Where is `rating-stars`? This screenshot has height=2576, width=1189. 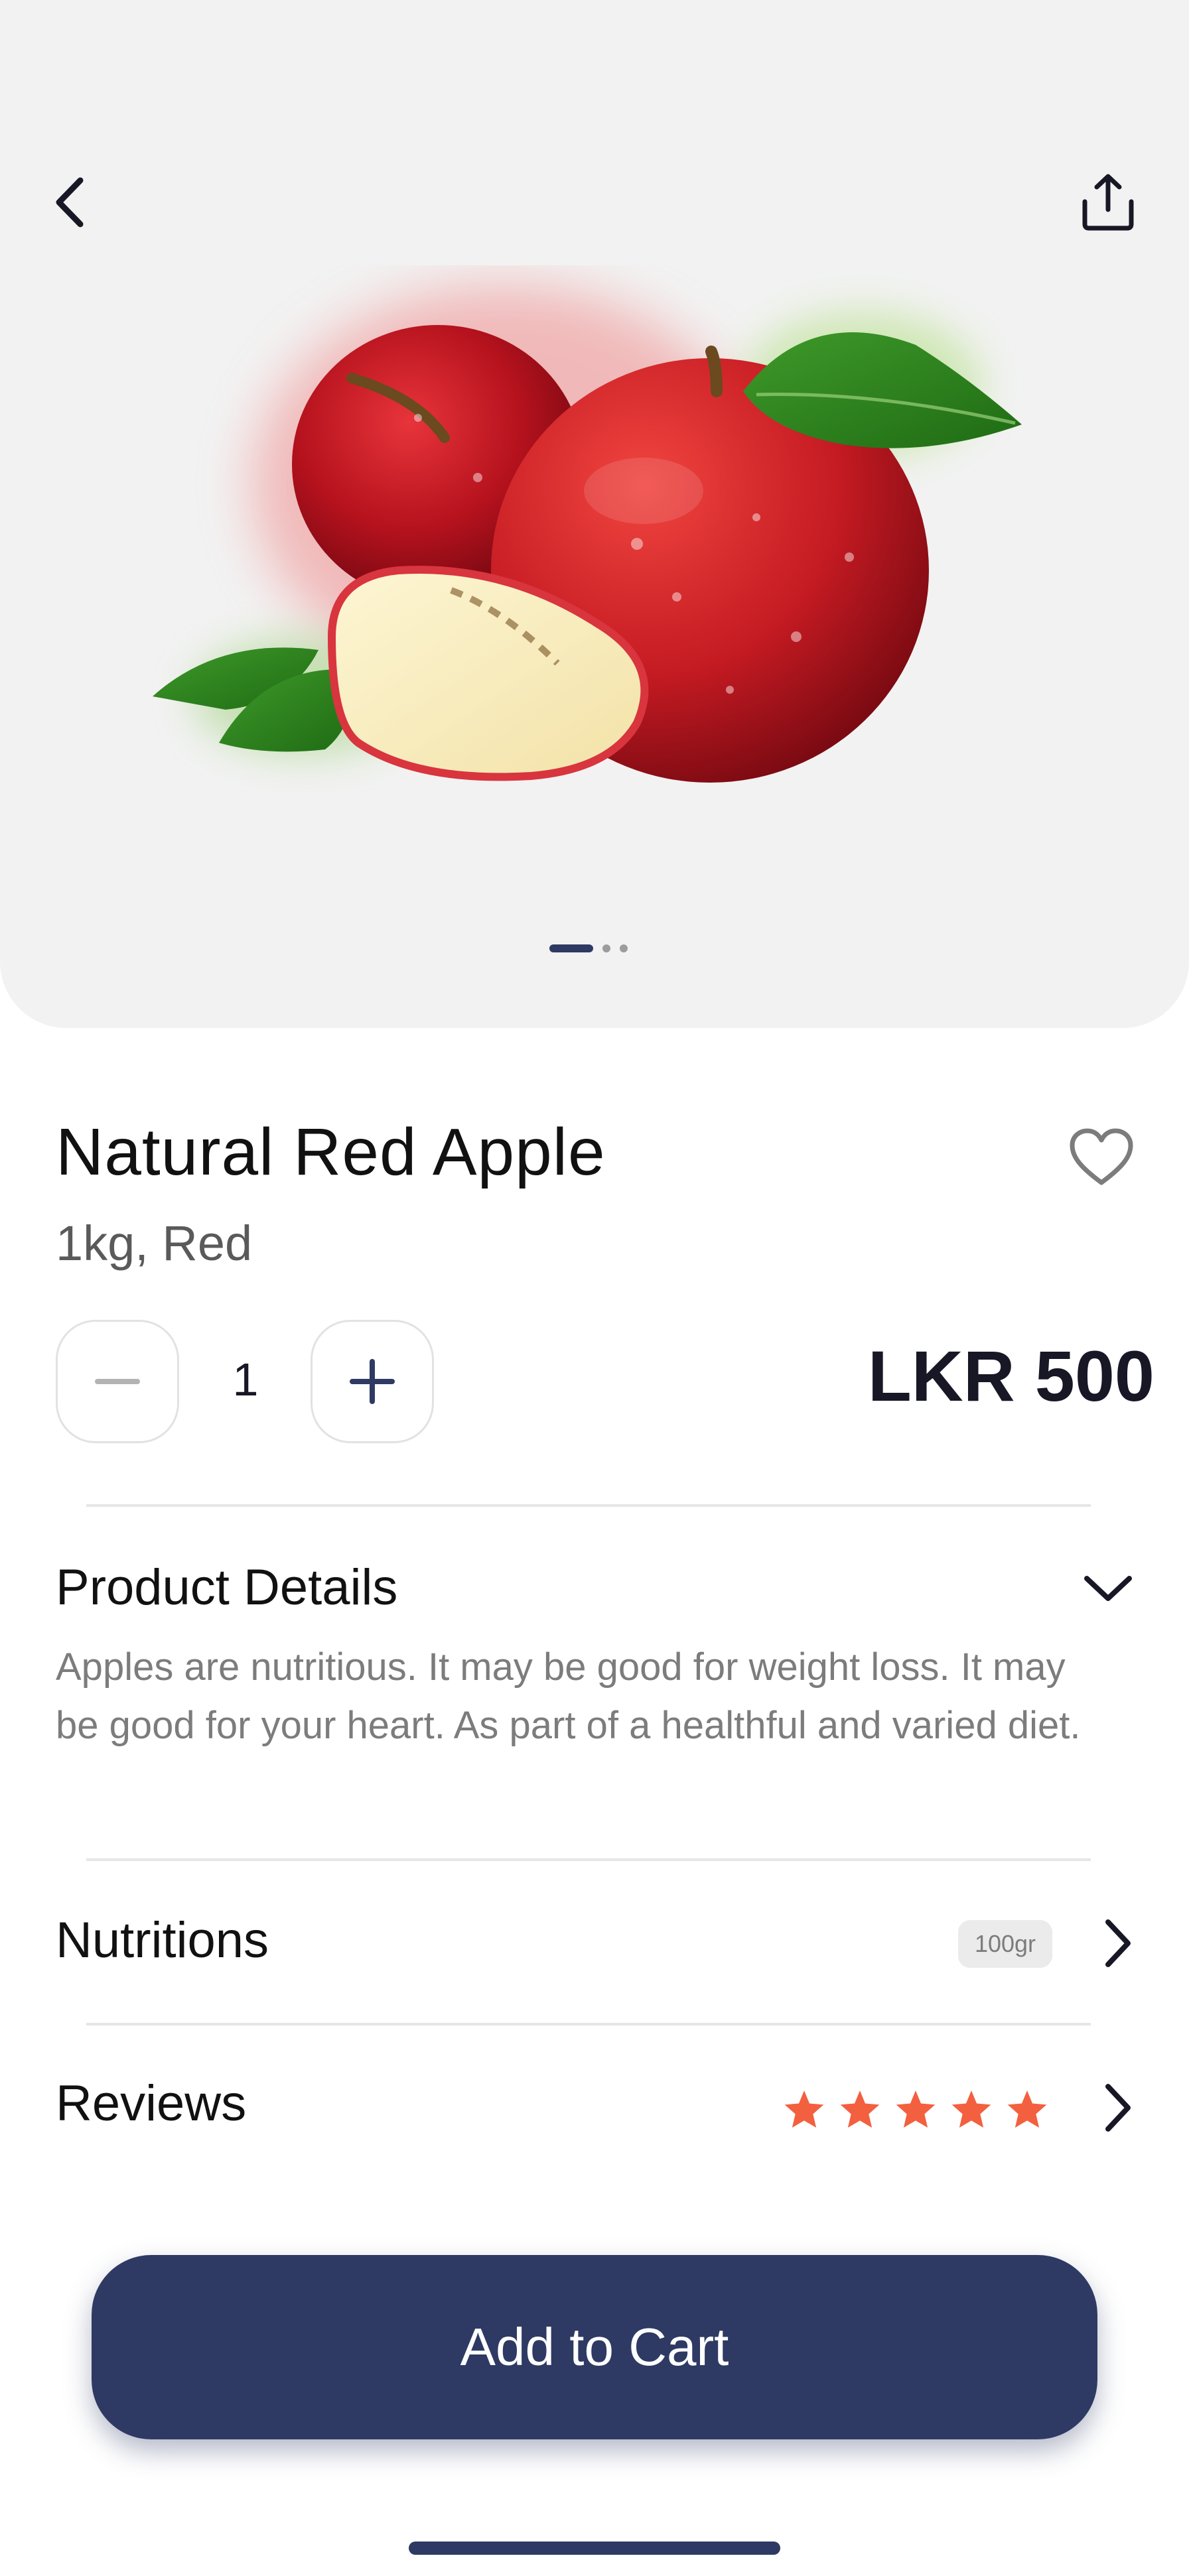 rating-stars is located at coordinates (916, 2110).